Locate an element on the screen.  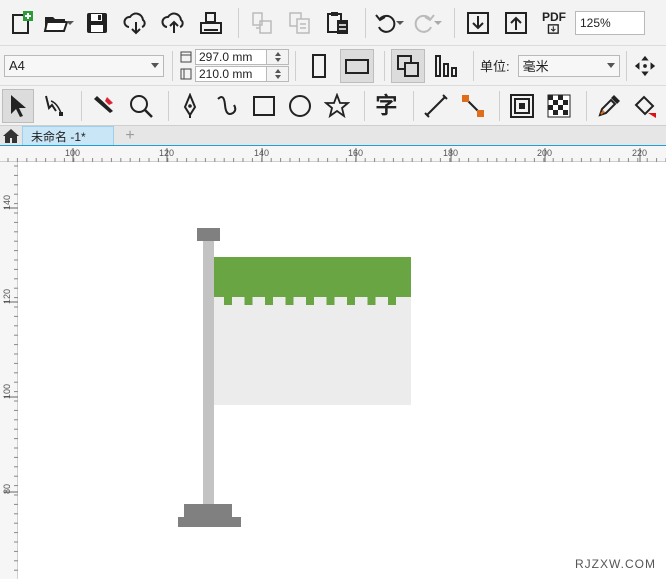
printer-icon is located at coordinates (211, 22).